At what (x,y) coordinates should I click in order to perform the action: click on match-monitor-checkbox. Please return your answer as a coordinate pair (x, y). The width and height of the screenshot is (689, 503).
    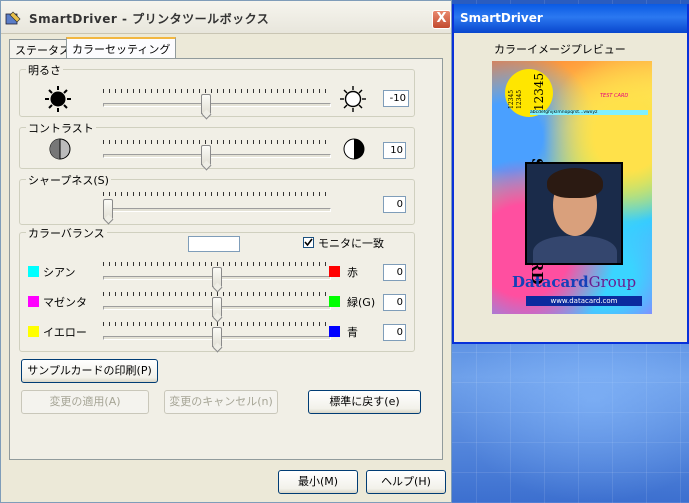
    Looking at the image, I should click on (308, 242).